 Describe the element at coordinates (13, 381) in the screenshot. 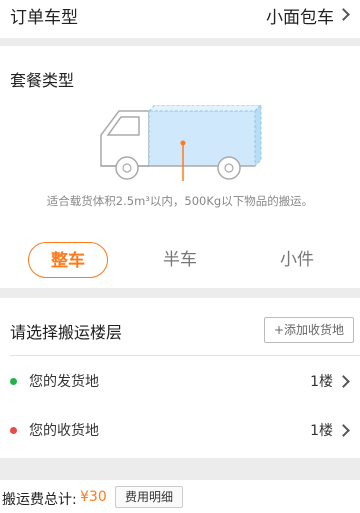

I see `green-dot-icon` at that location.